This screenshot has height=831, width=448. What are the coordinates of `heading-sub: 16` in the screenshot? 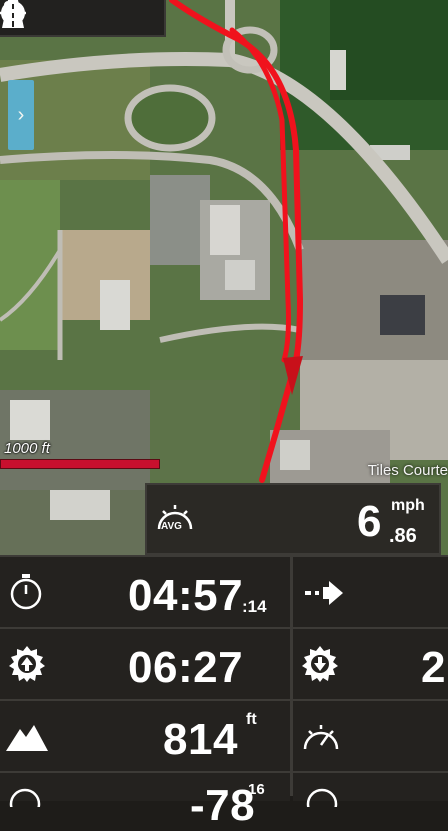 It's located at (256, 789).